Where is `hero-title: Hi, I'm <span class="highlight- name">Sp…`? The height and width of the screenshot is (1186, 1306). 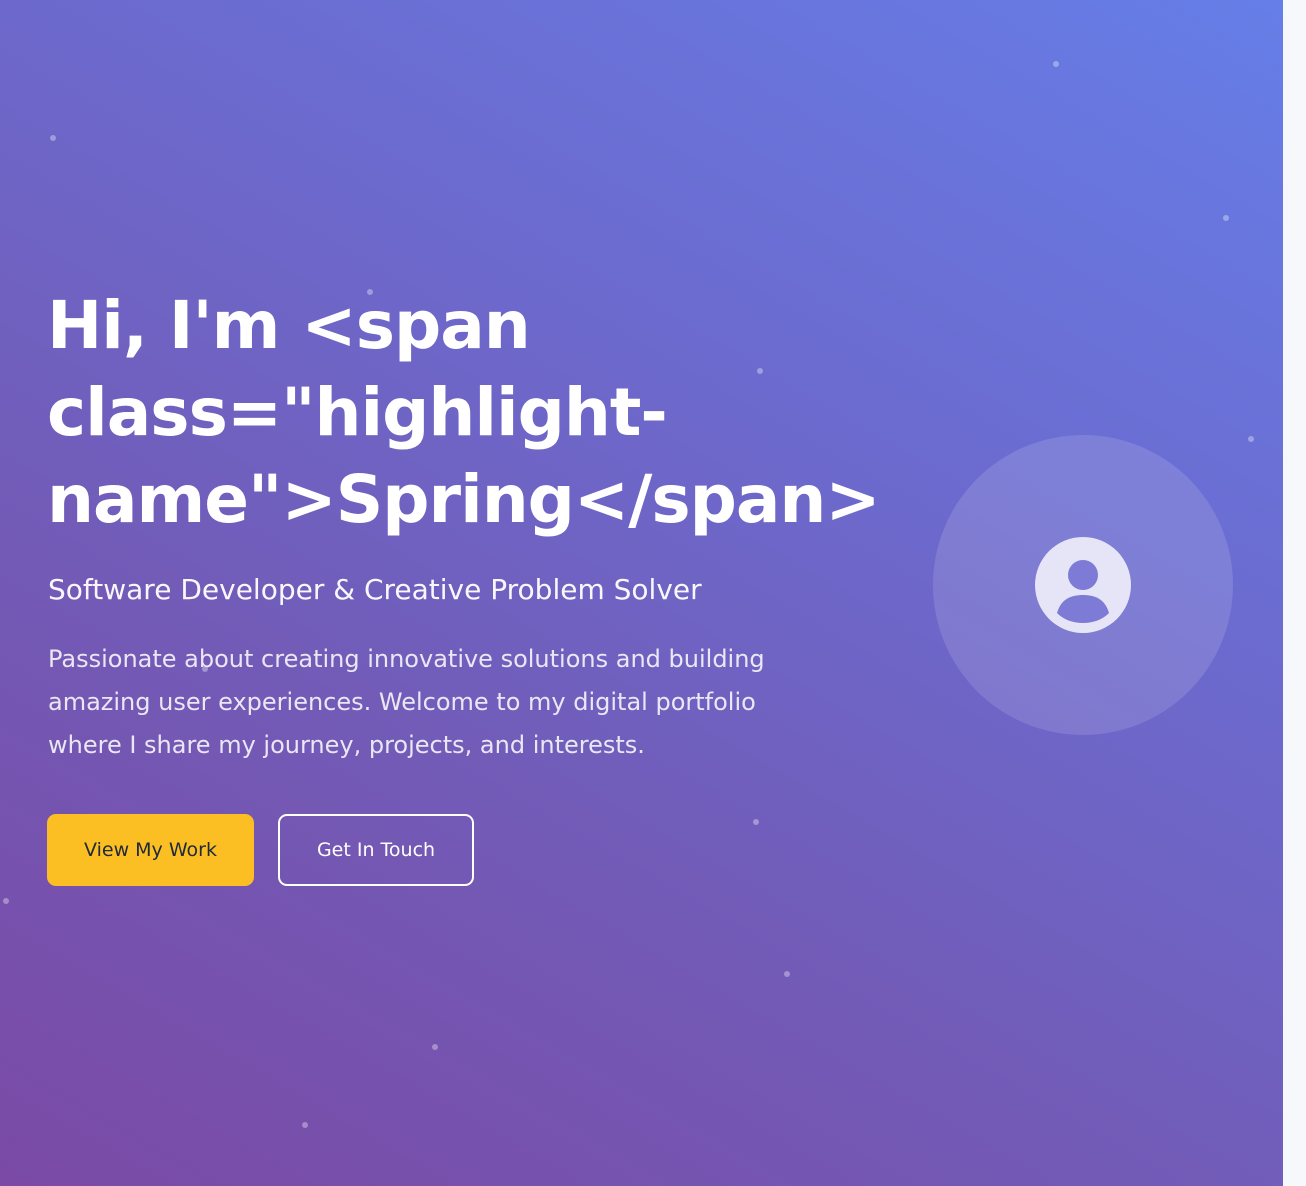
hero-title: Hi, I'm <span class="highlight- name">Sp… is located at coordinates (464, 412).